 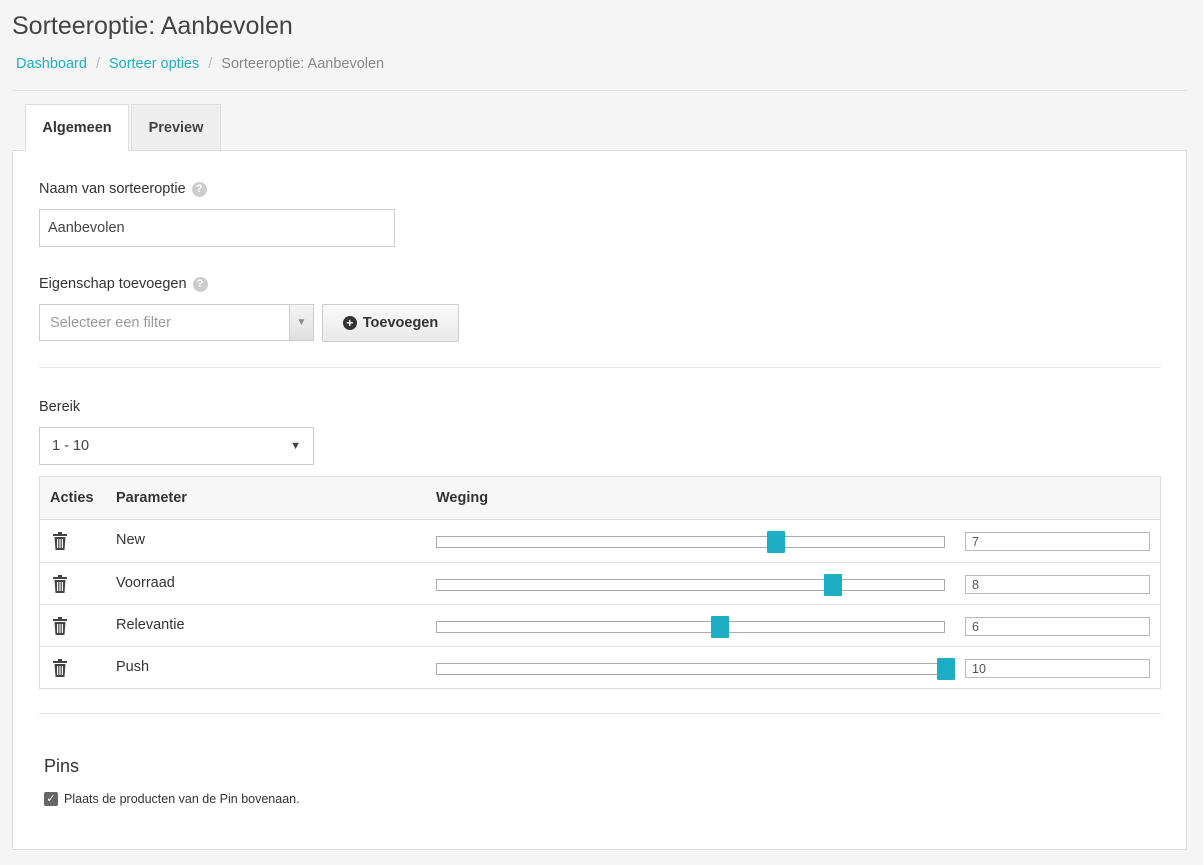 What do you see at coordinates (151, 498) in the screenshot?
I see `header-parameter: Parameter` at bounding box center [151, 498].